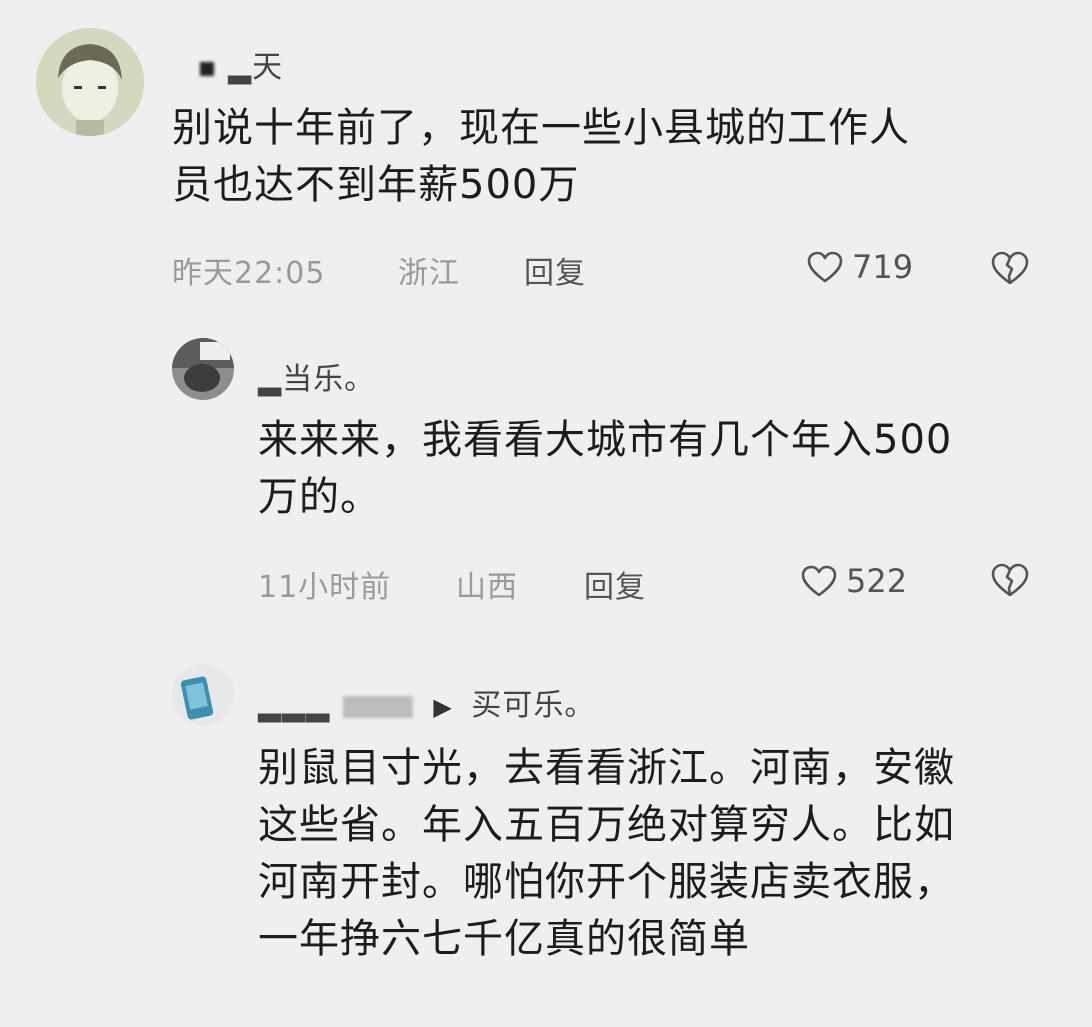 This screenshot has height=1027, width=1092. What do you see at coordinates (877, 581) in the screenshot?
I see `like-count: 522` at bounding box center [877, 581].